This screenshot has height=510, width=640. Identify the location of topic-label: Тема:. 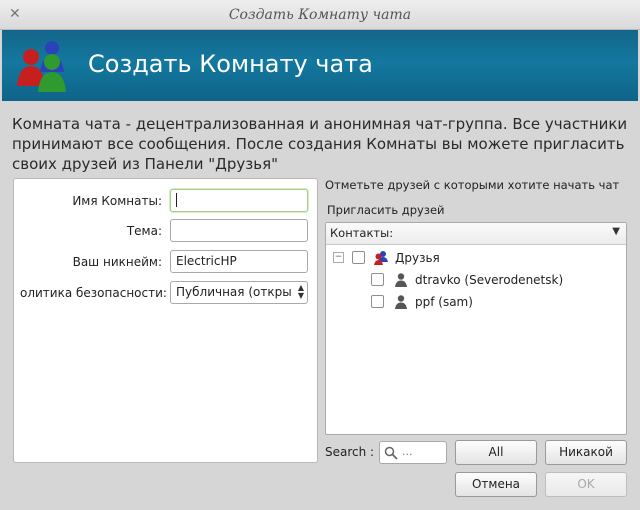
(144, 231).